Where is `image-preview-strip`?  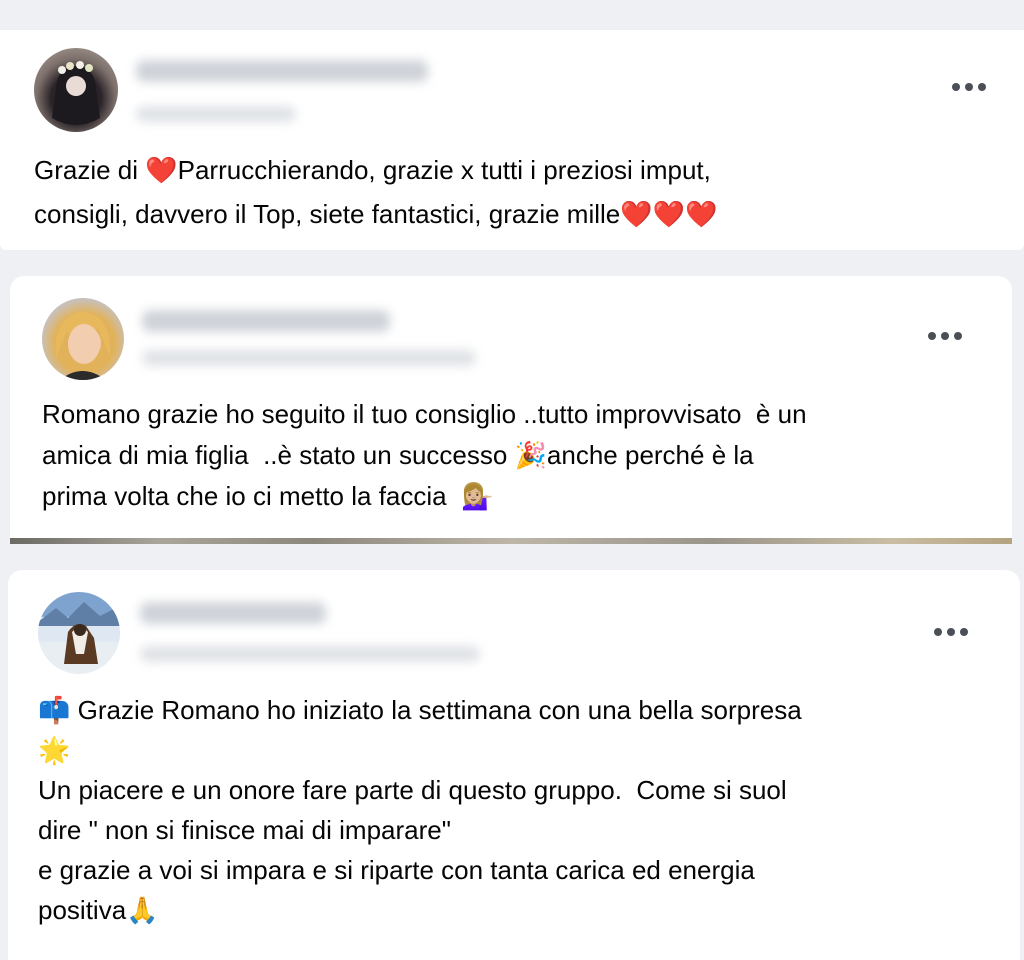
image-preview-strip is located at coordinates (511, 541).